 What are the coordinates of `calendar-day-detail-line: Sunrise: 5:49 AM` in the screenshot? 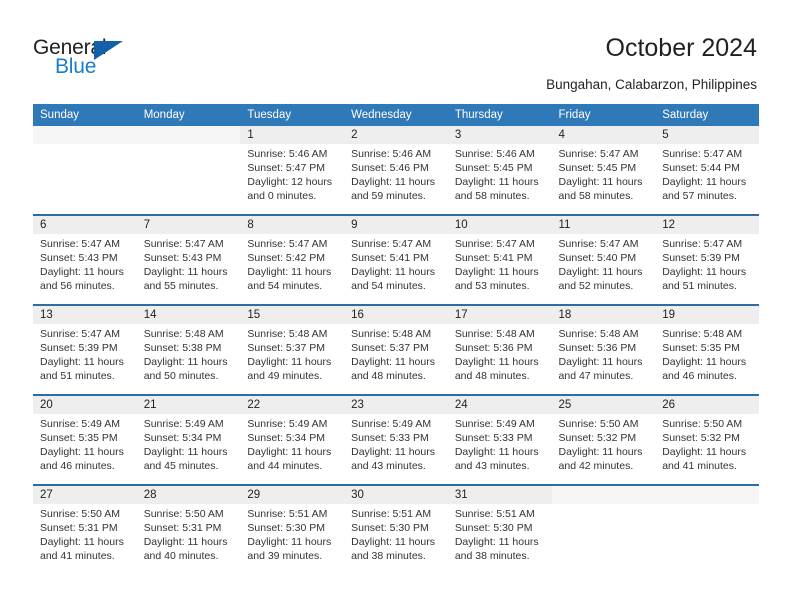 It's located at (391, 424).